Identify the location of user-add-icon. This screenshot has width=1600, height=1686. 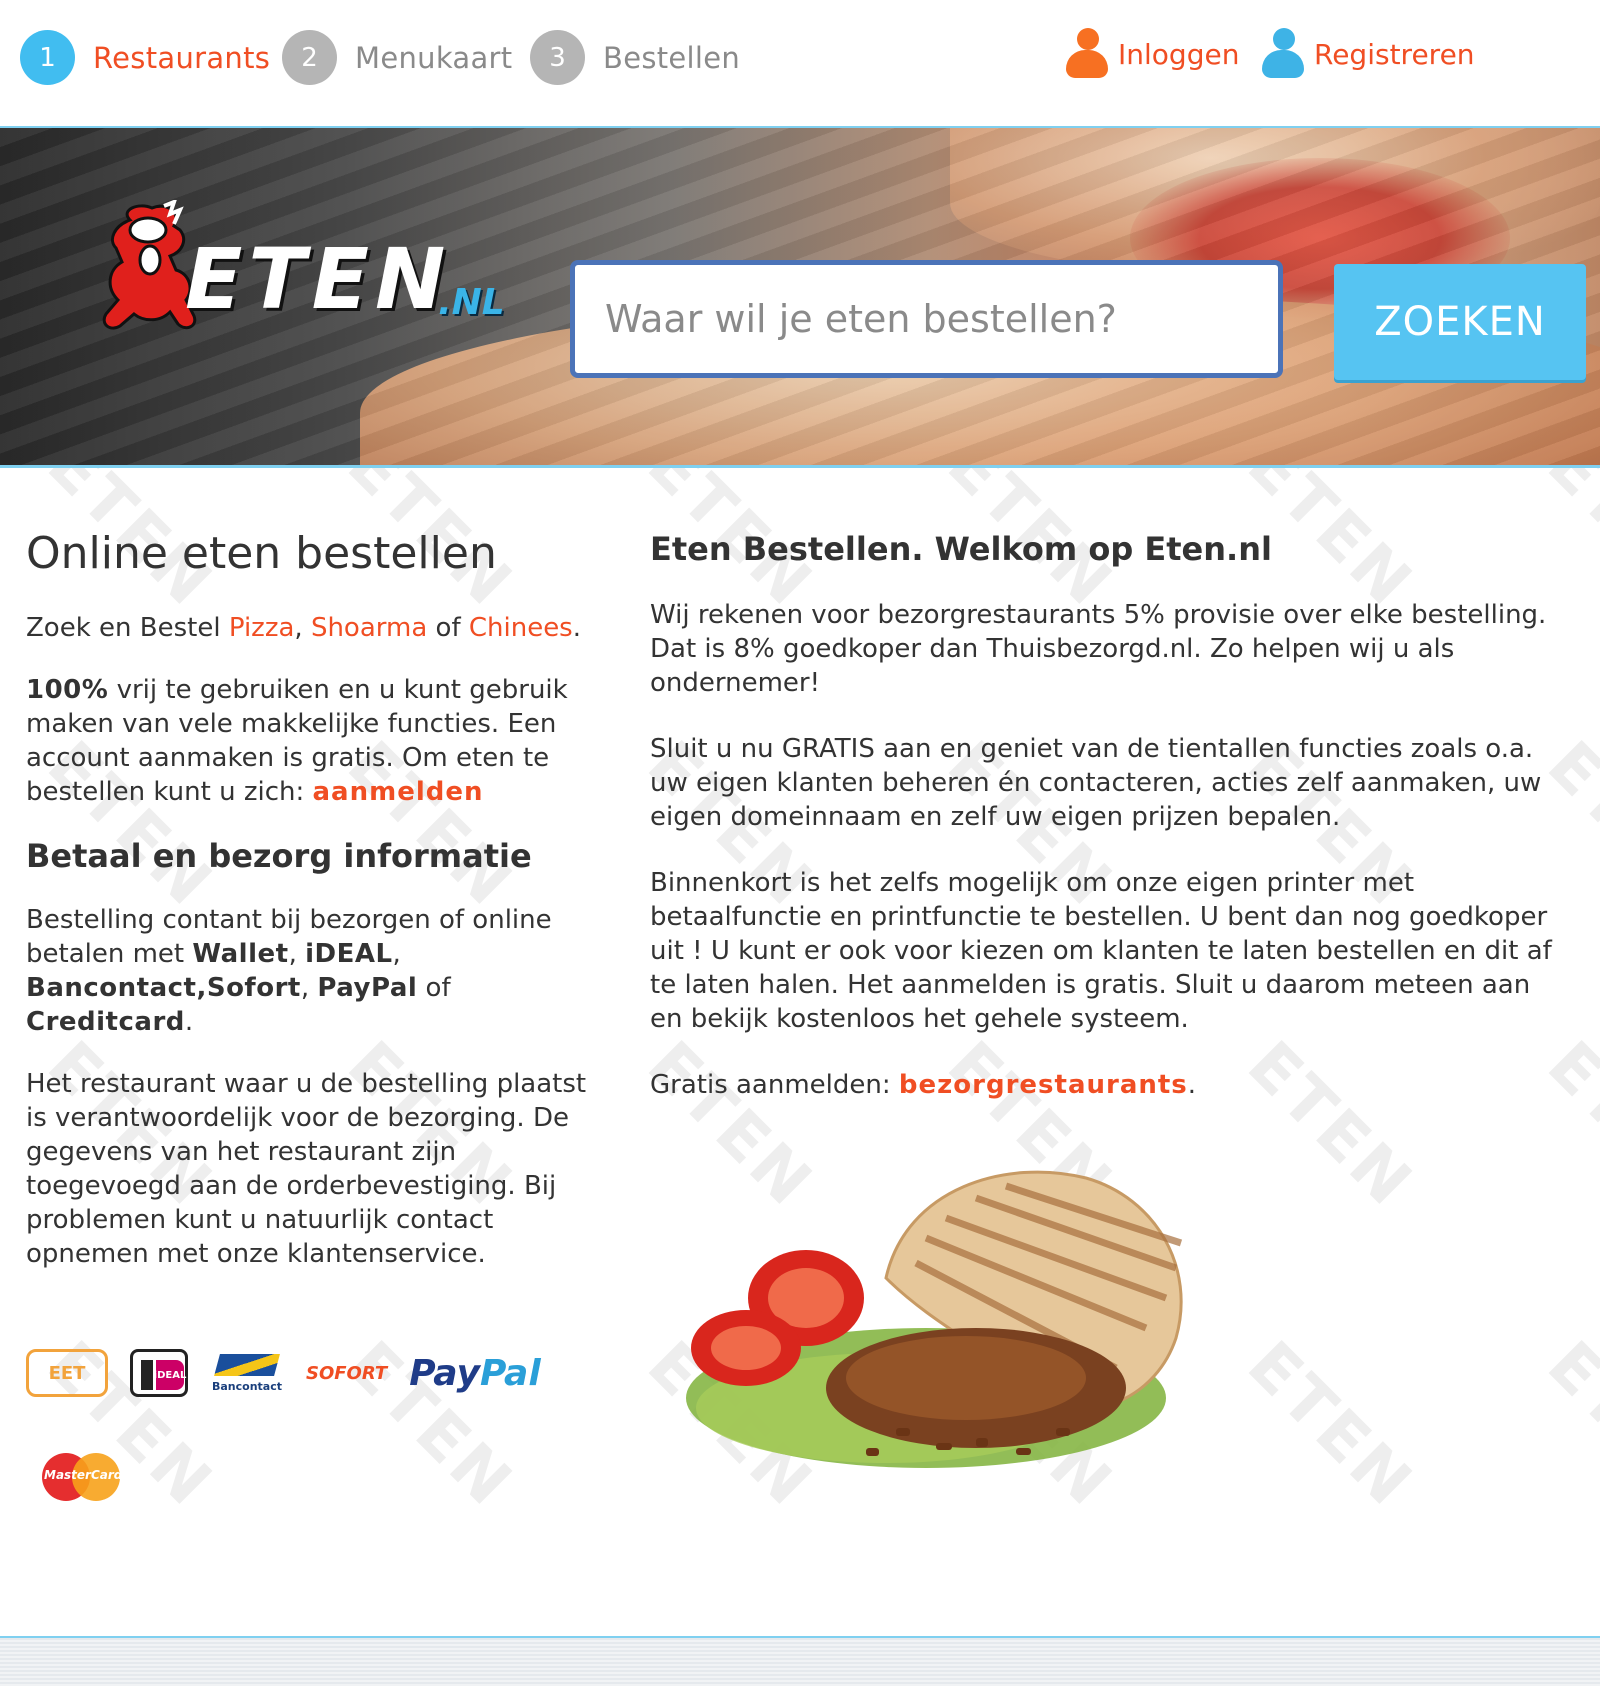
(1283, 54).